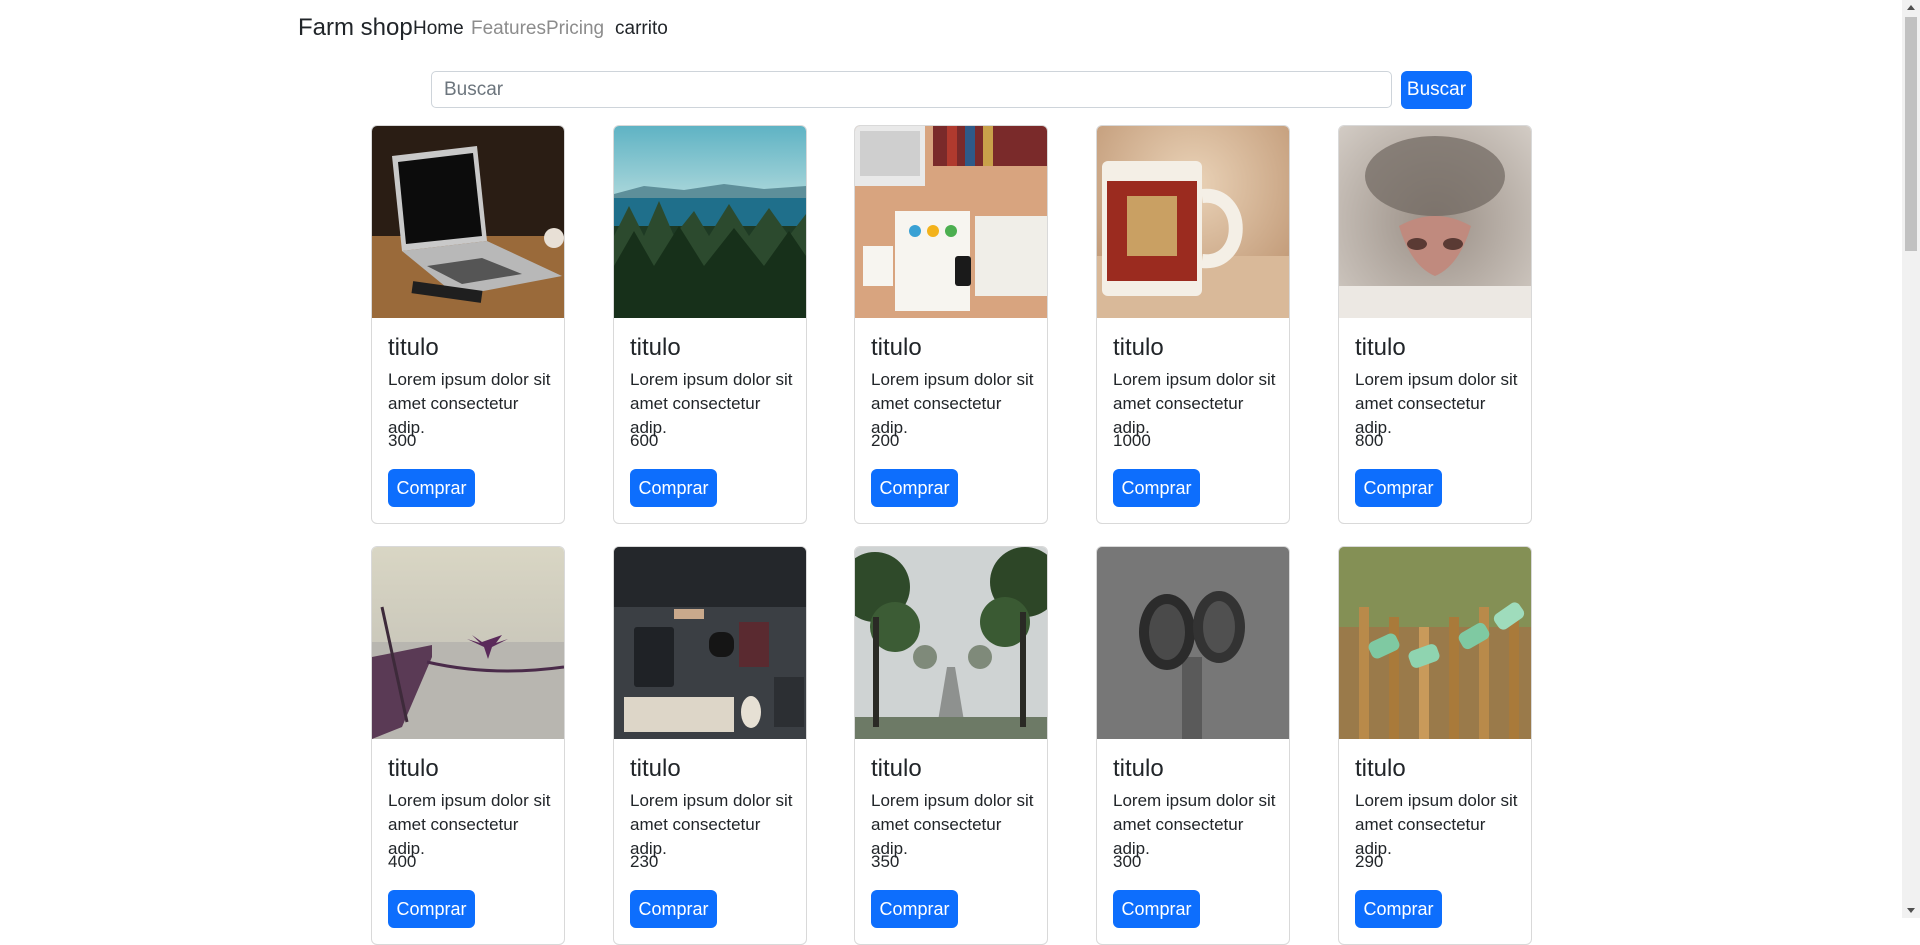 This screenshot has height=945, width=1920. What do you see at coordinates (1435, 643) in the screenshot?
I see `product-image-bottles-fence` at bounding box center [1435, 643].